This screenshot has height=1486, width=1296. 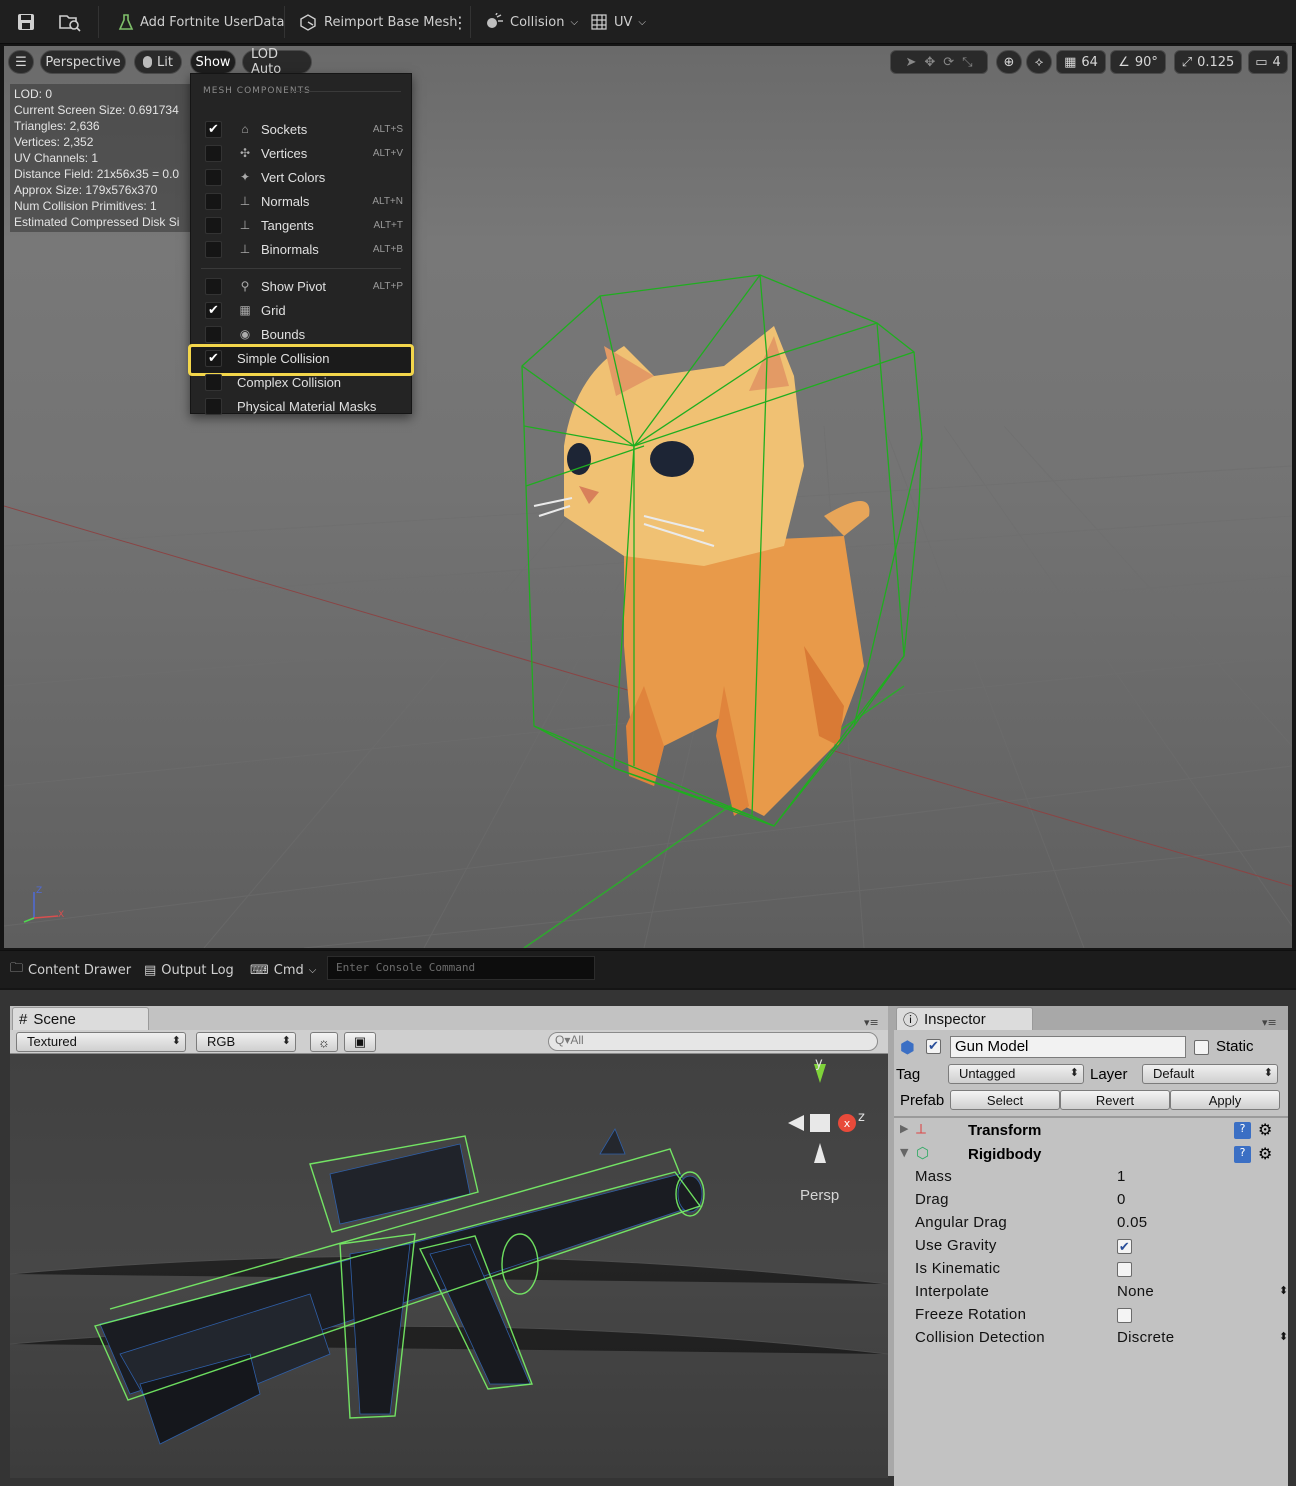 I want to click on reimport-icon, so click(x=308, y=22).